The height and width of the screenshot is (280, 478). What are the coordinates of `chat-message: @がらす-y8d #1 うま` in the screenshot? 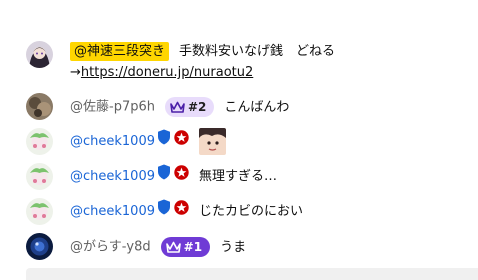 It's located at (252, 246).